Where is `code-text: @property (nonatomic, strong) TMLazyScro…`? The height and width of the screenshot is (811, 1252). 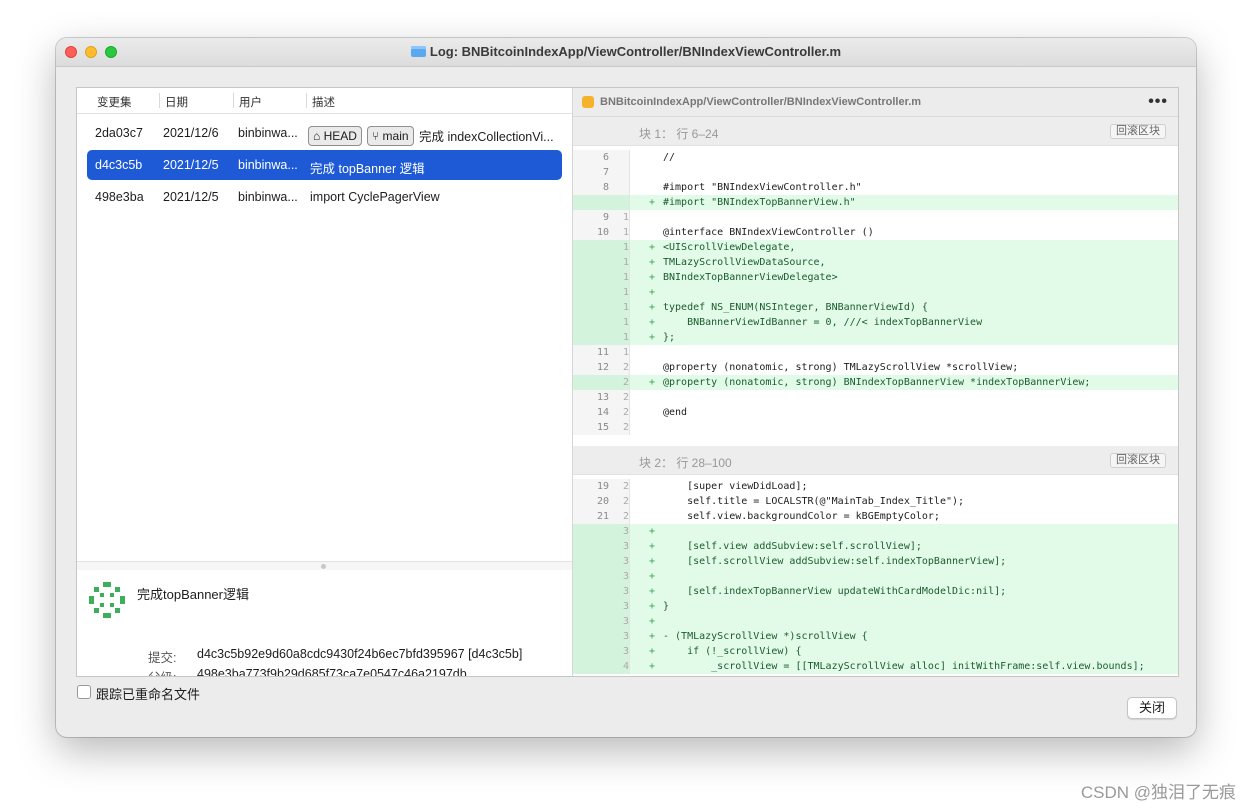
code-text: @property (nonatomic, strong) TMLazyScro… is located at coordinates (841, 367).